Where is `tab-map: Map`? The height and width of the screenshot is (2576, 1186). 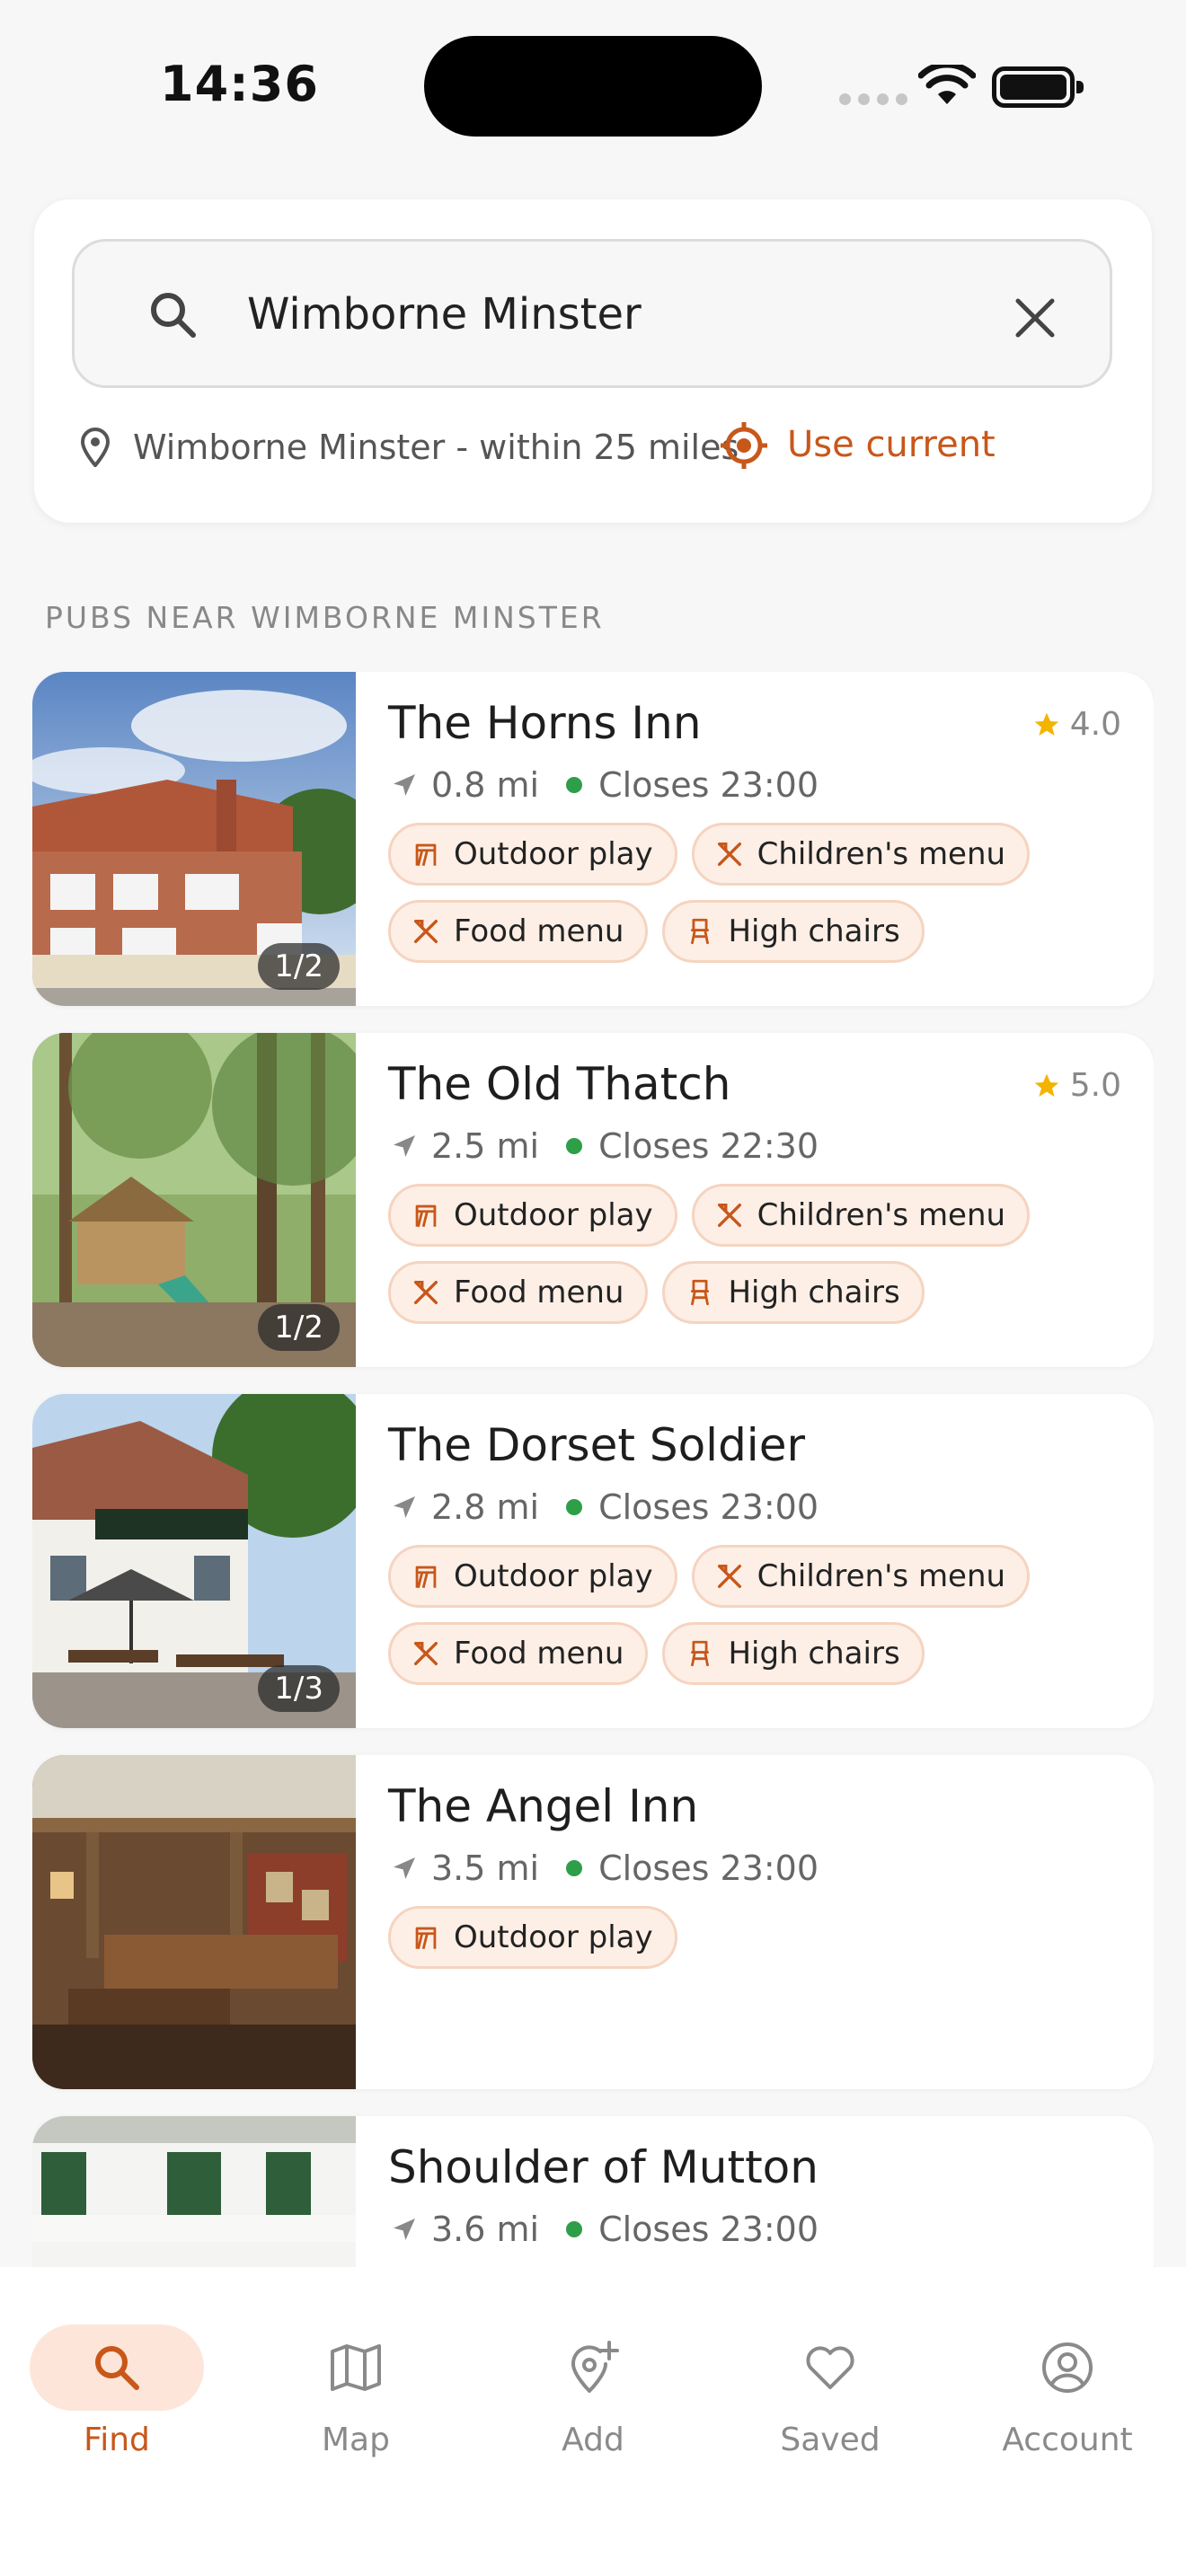 tab-map: Map is located at coordinates (356, 2387).